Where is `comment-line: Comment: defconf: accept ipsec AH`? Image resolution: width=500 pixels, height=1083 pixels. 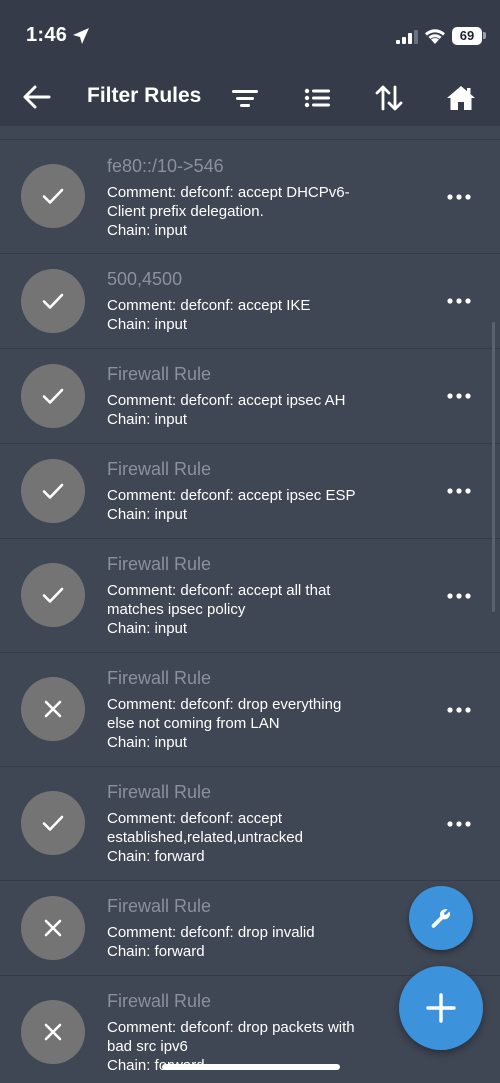
comment-line: Comment: defconf: accept ipsec AH is located at coordinates (226, 400).